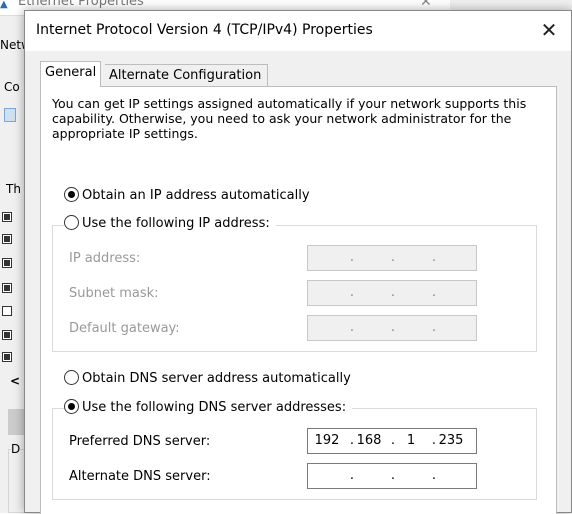 This screenshot has height=514, width=572. I want to click on ip-octet: 1, so click(411, 440).